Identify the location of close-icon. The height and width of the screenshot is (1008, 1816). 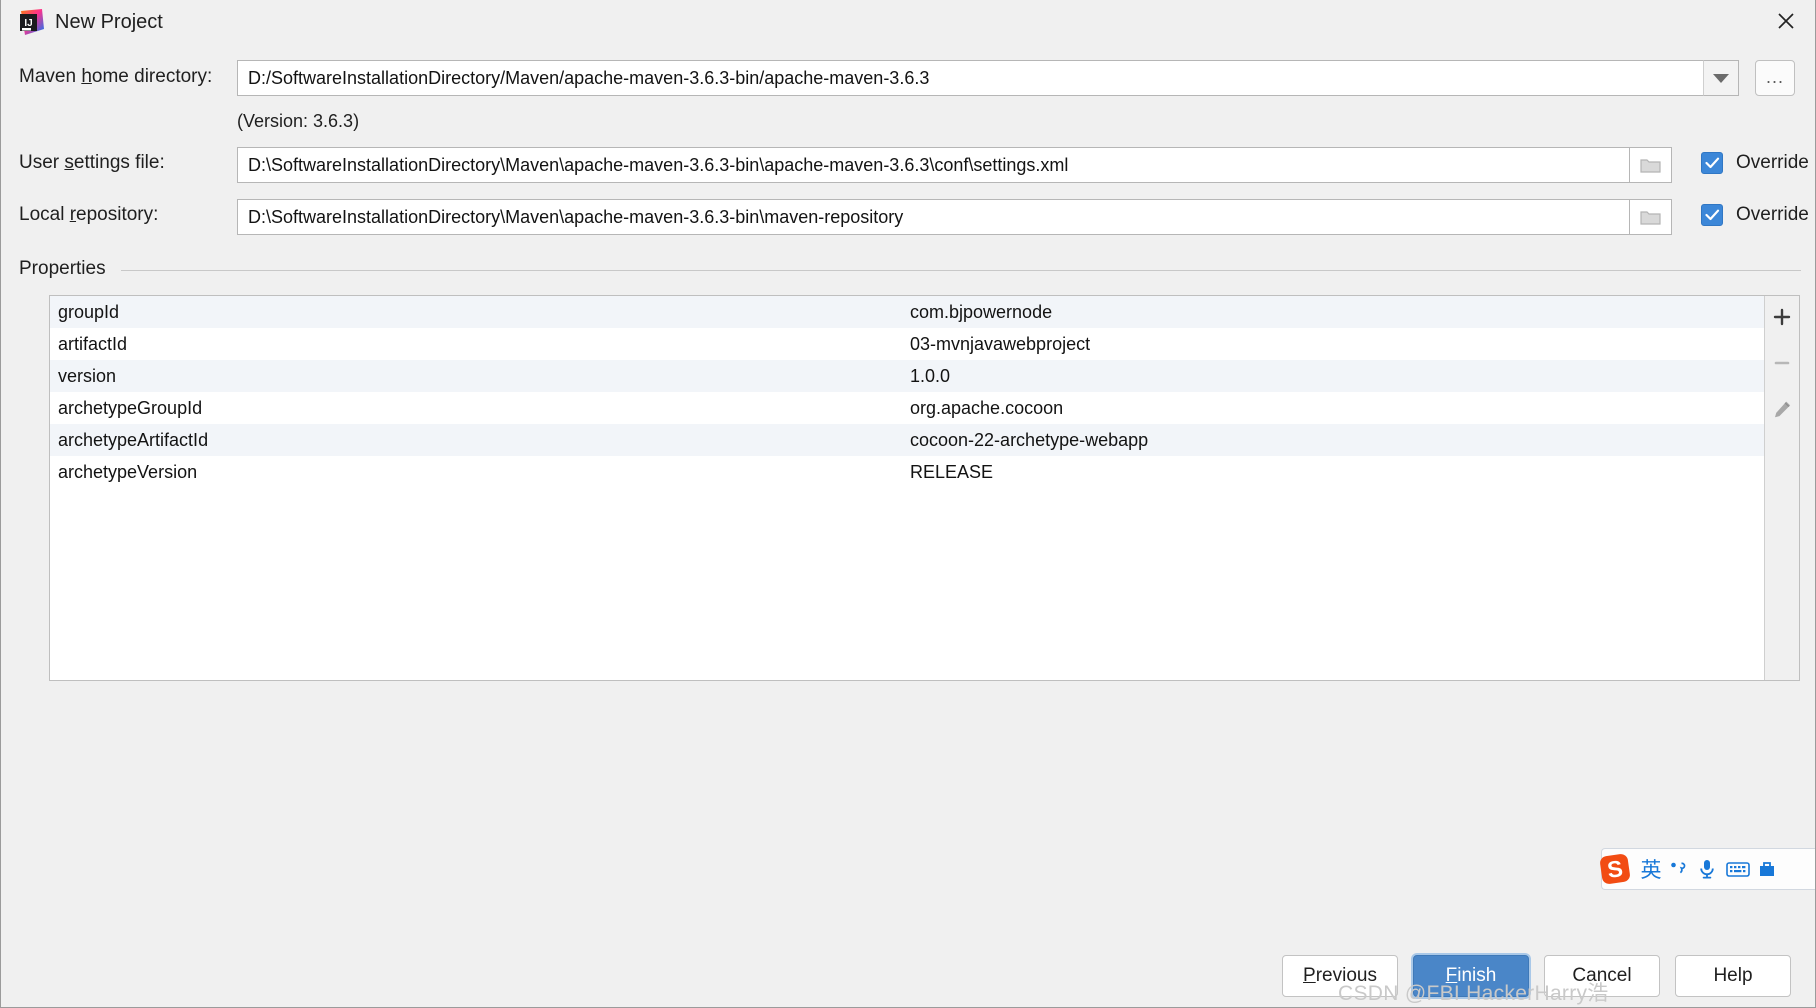
(1785, 21).